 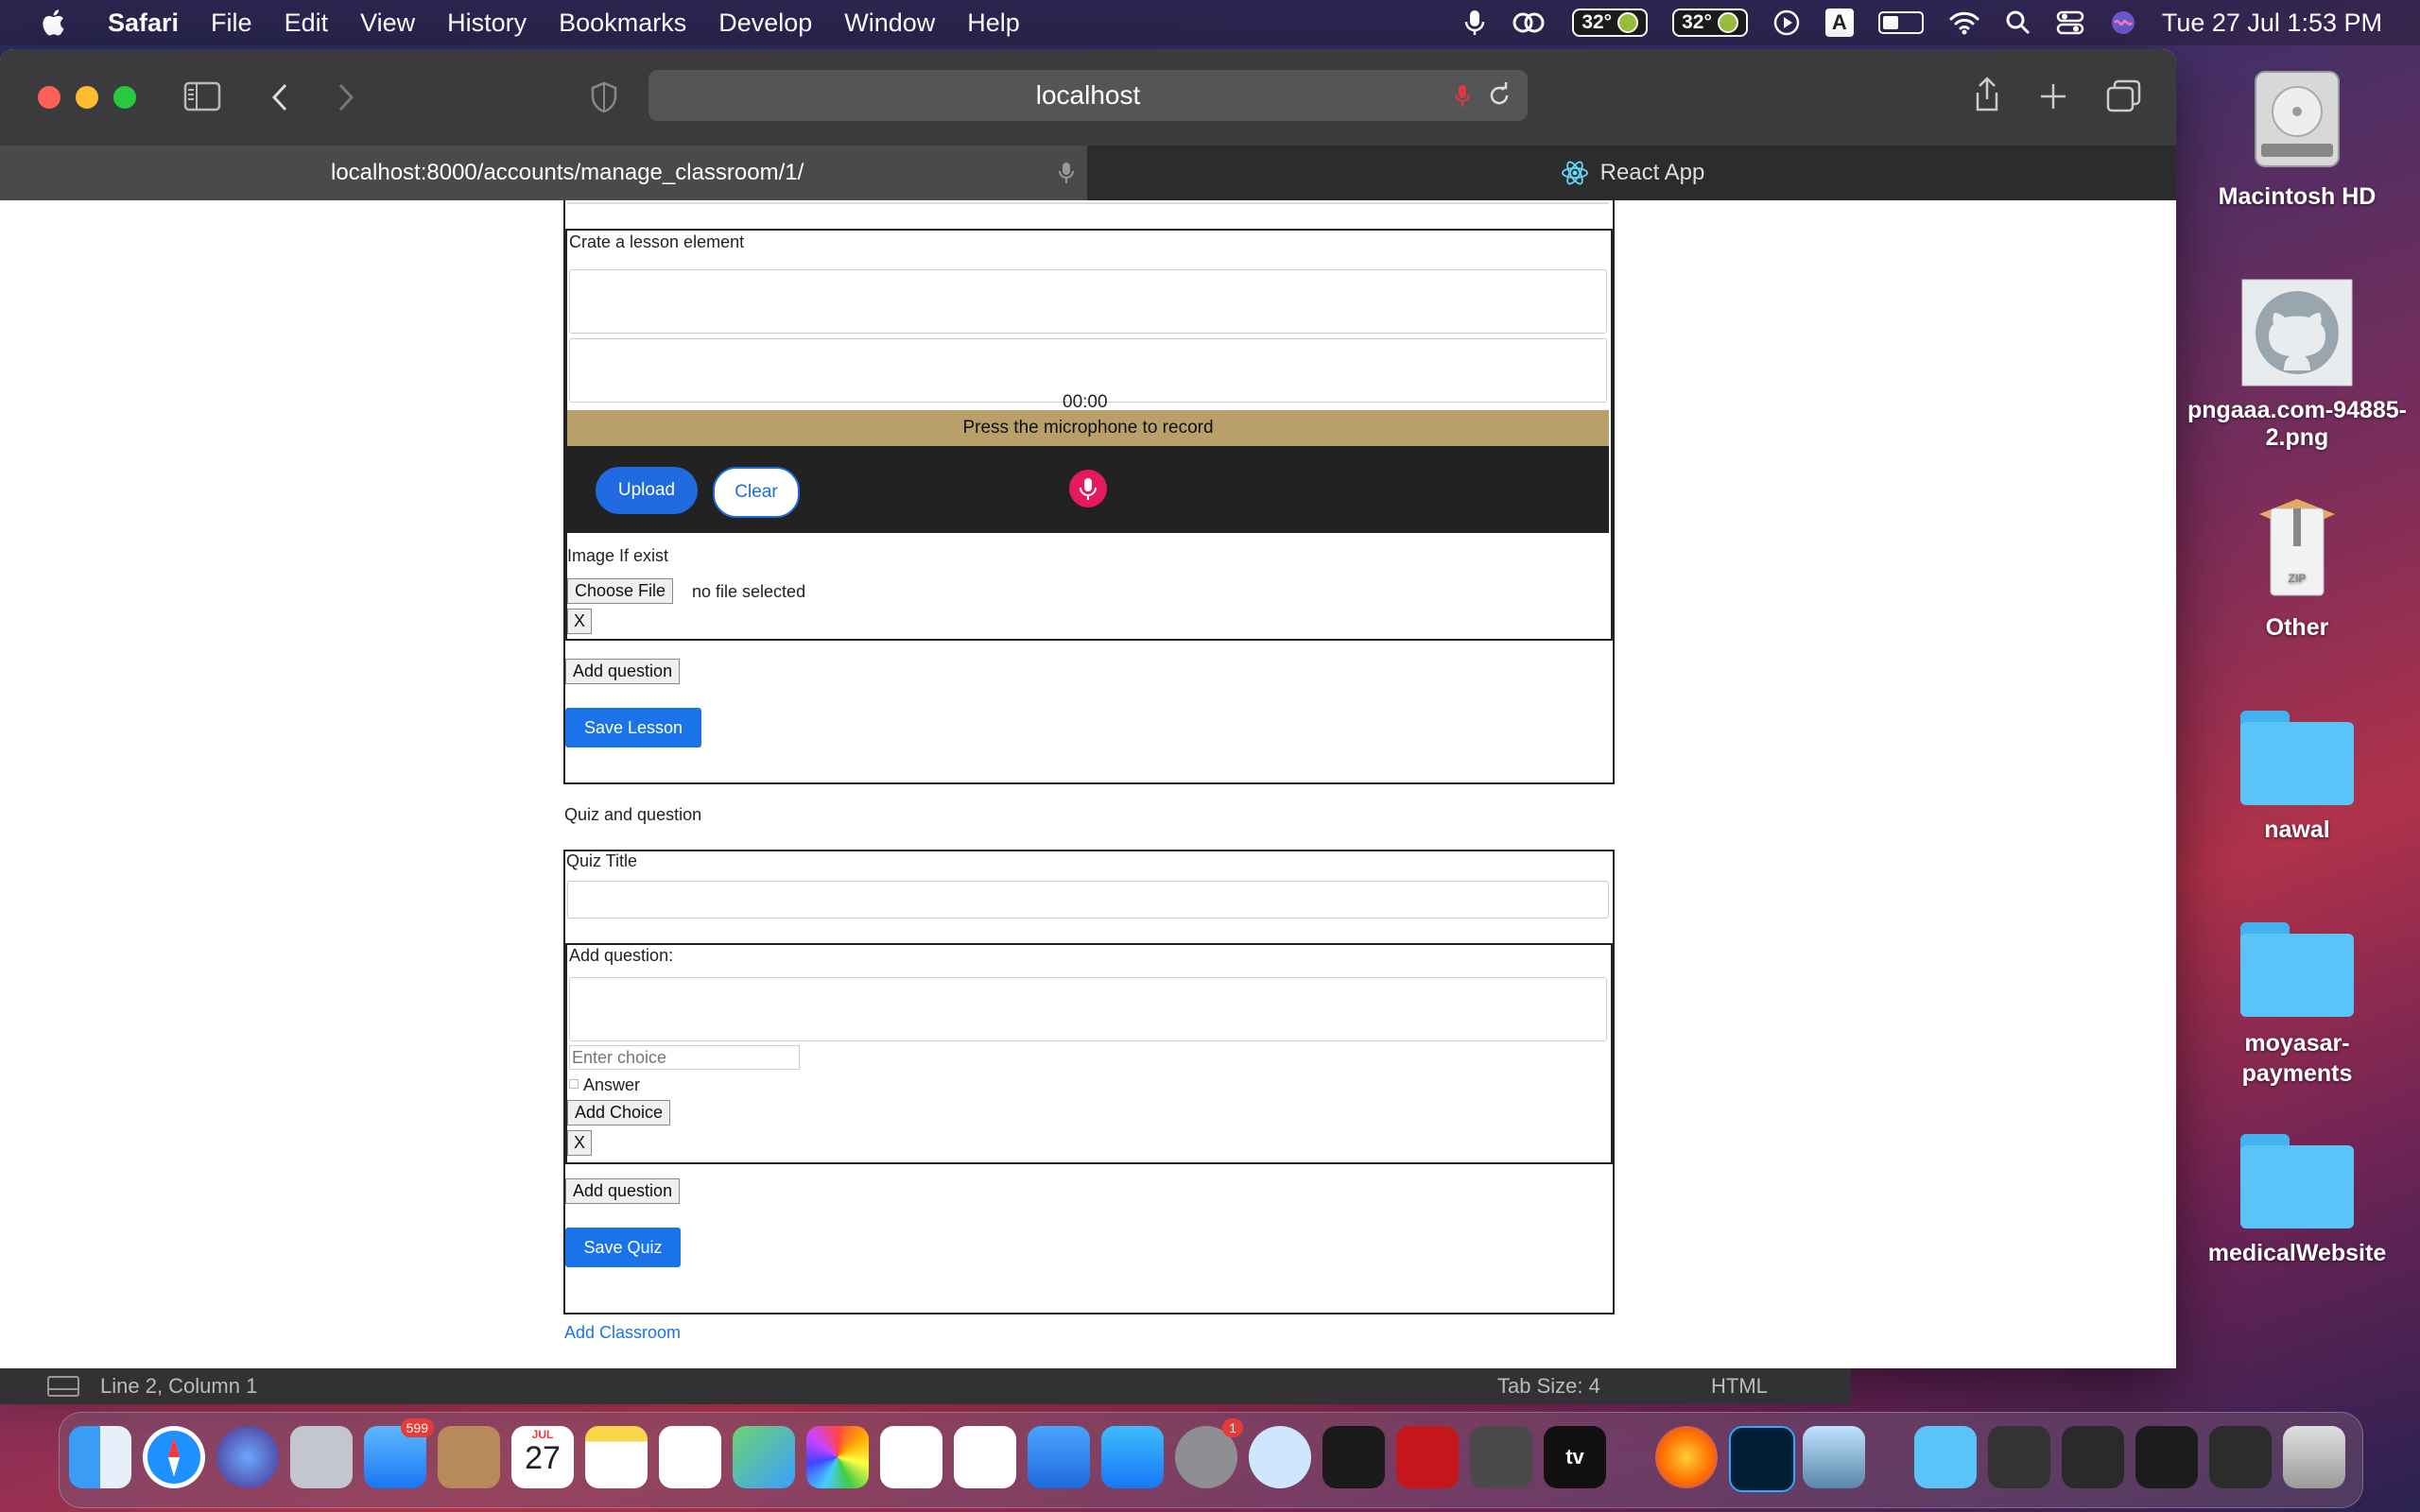 What do you see at coordinates (387, 23) in the screenshot?
I see `menu-view: View` at bounding box center [387, 23].